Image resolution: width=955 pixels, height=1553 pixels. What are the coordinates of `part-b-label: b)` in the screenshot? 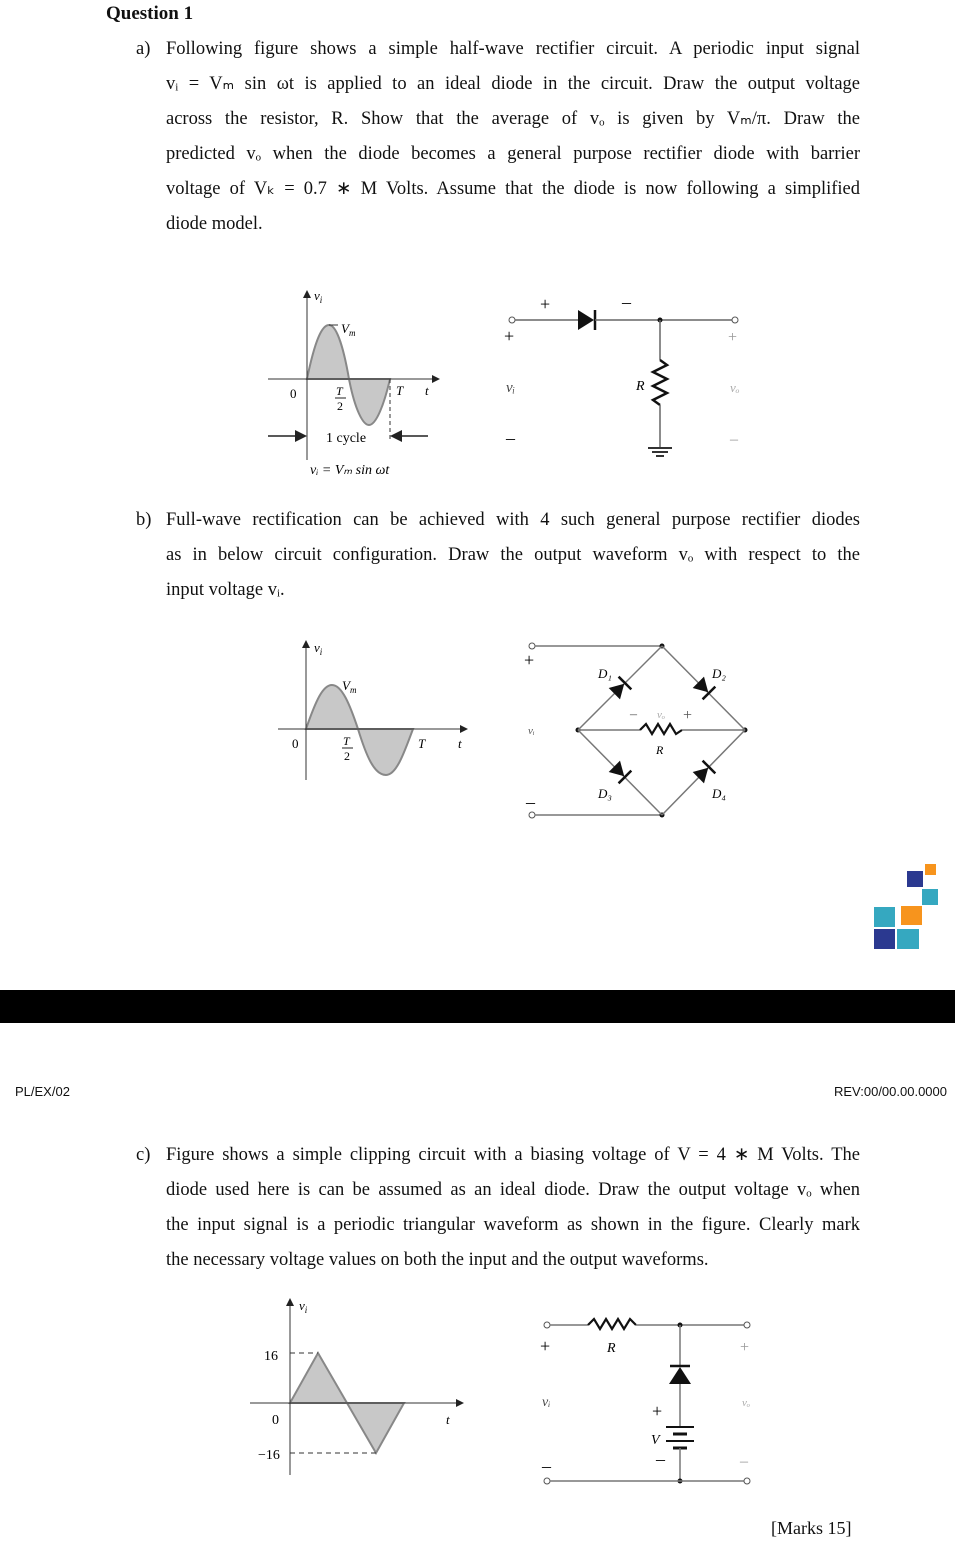 It's located at (144, 520).